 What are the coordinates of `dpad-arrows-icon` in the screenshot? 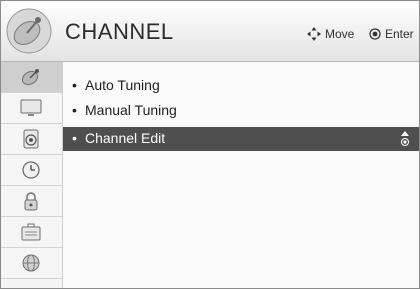 It's located at (314, 34).